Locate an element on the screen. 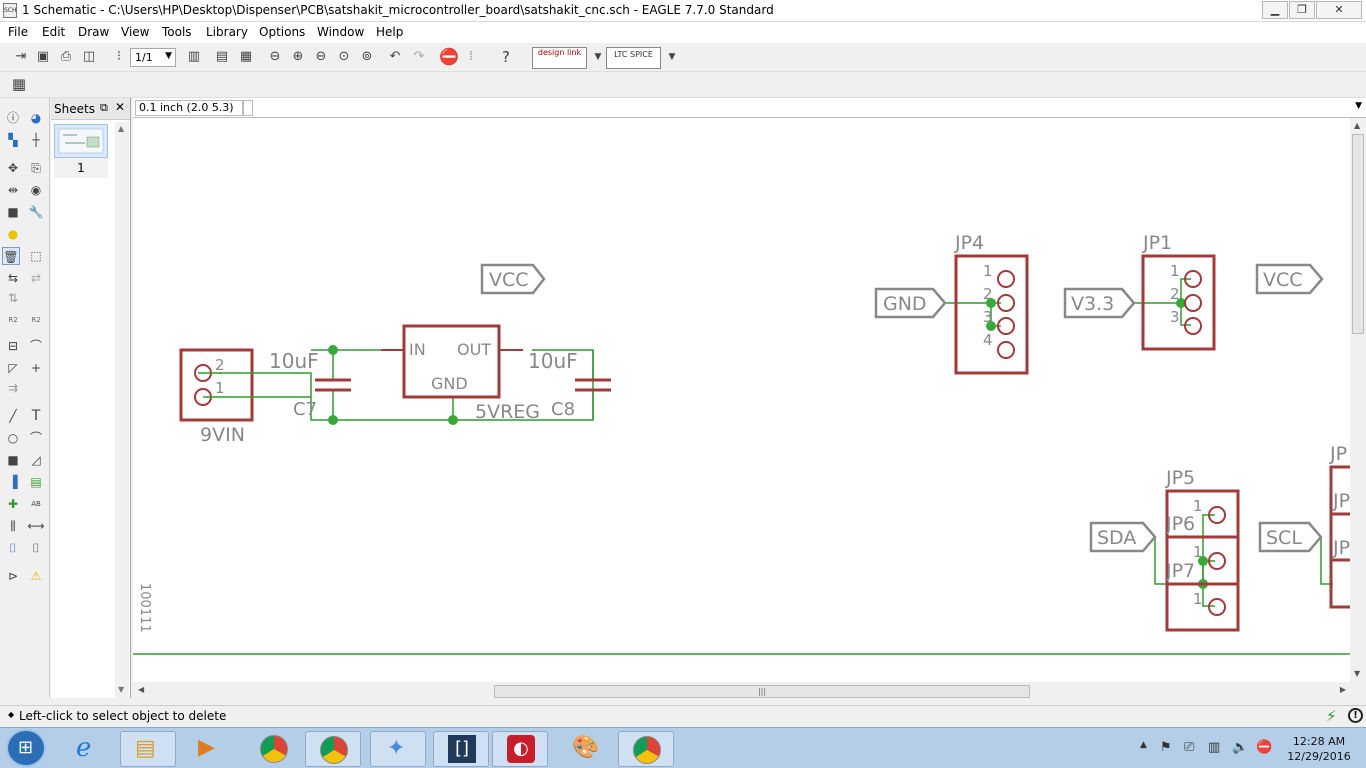 The image size is (1366, 768). header-jp1: 1 2 3 JP1 is located at coordinates (1178, 291).